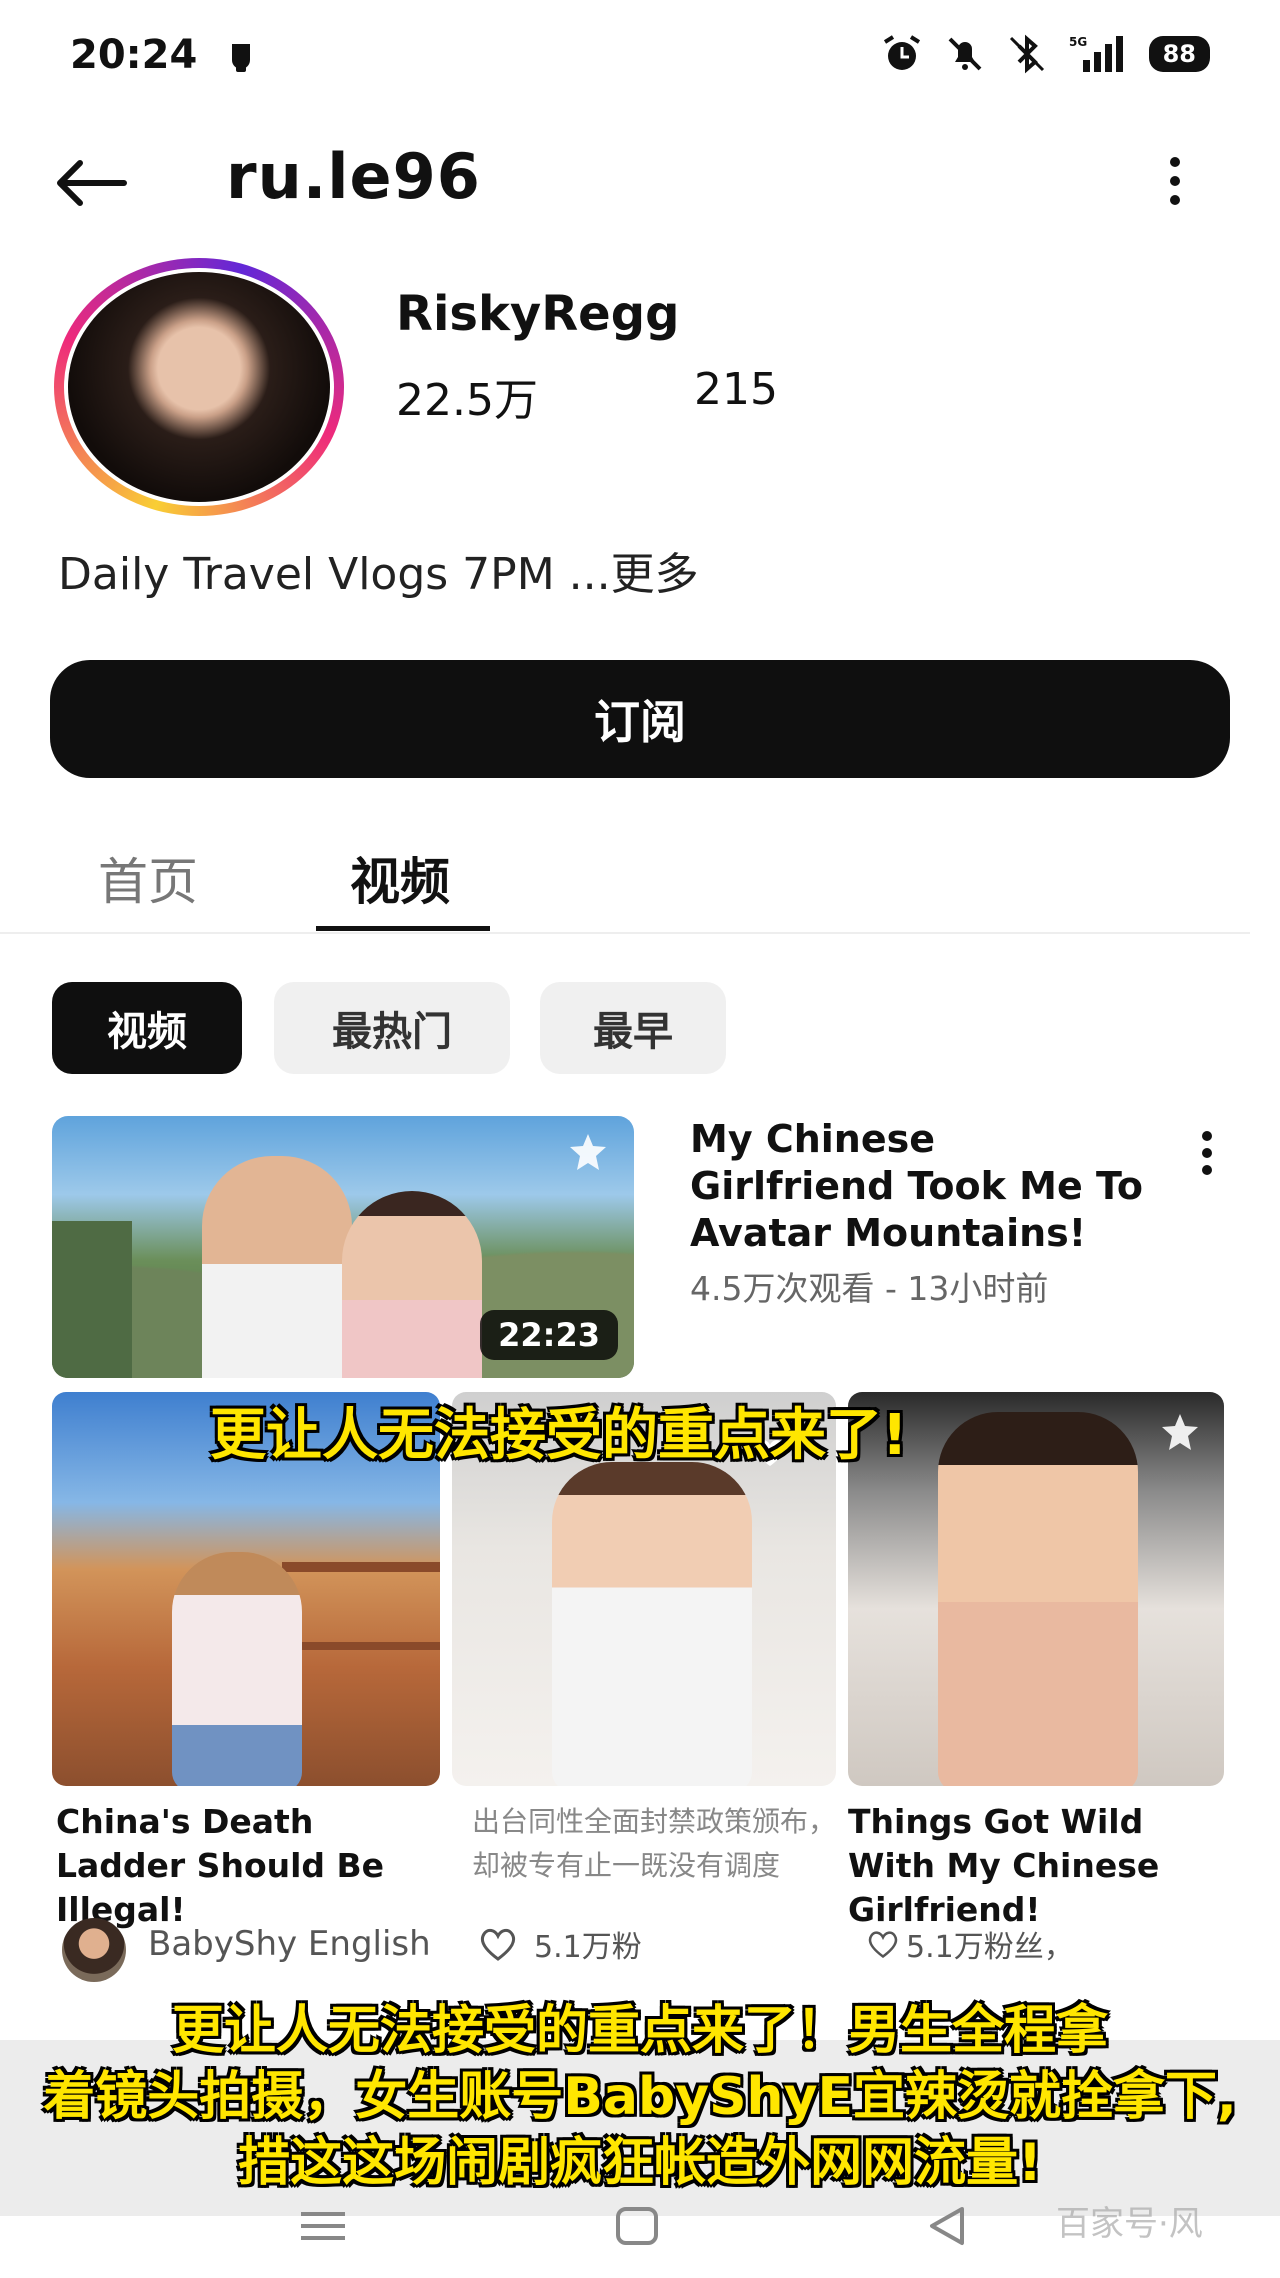 The height and width of the screenshot is (2278, 1280). Describe the element at coordinates (199, 387) in the screenshot. I see `channel-avatar` at that location.